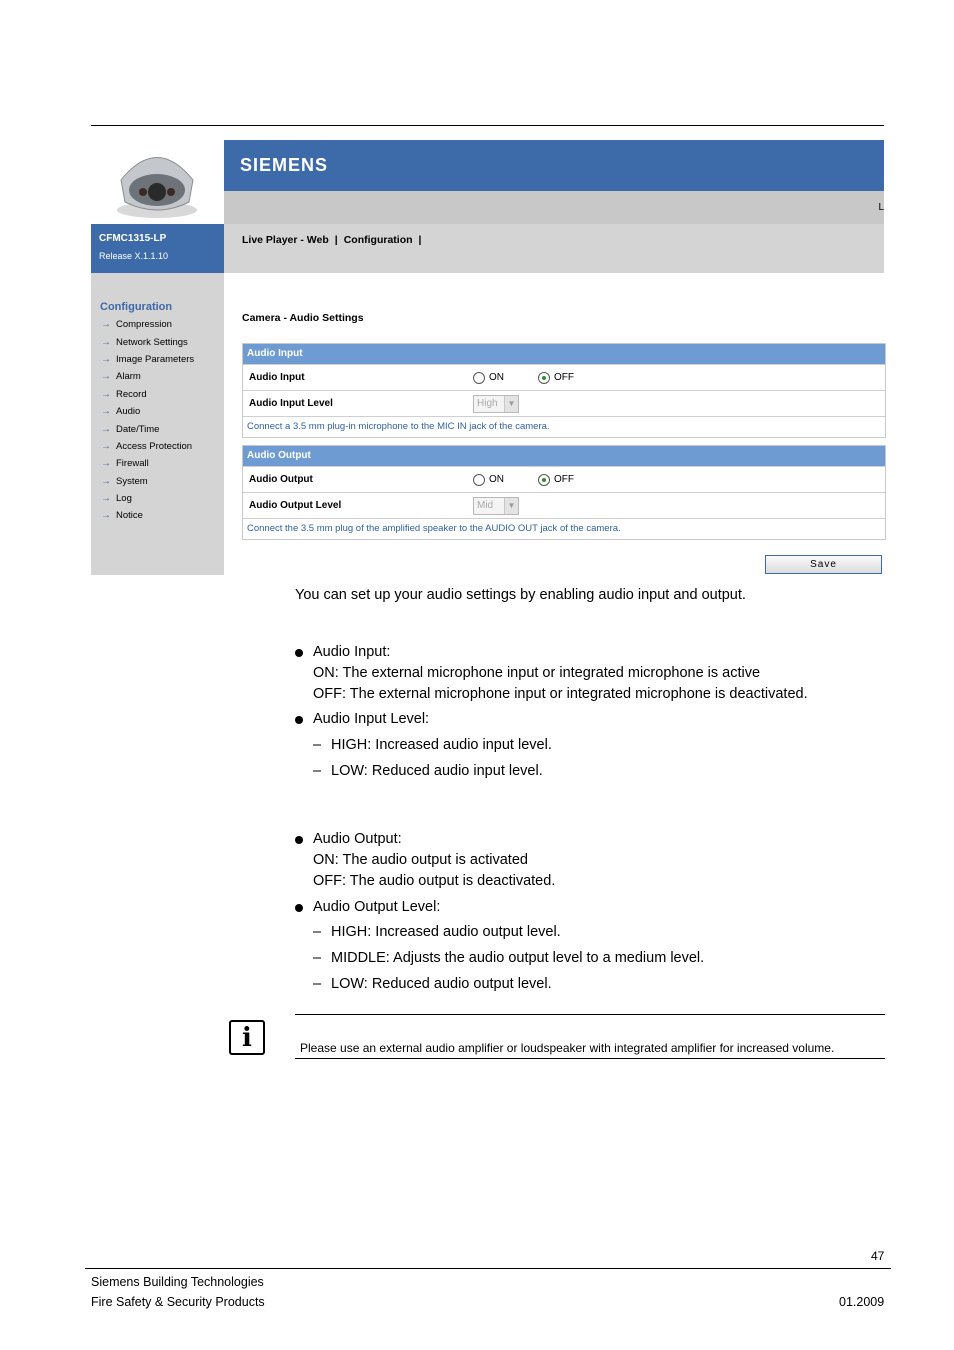 The image size is (954, 1350). I want to click on sidebar-item-alarm: → Alarm, so click(147, 376).